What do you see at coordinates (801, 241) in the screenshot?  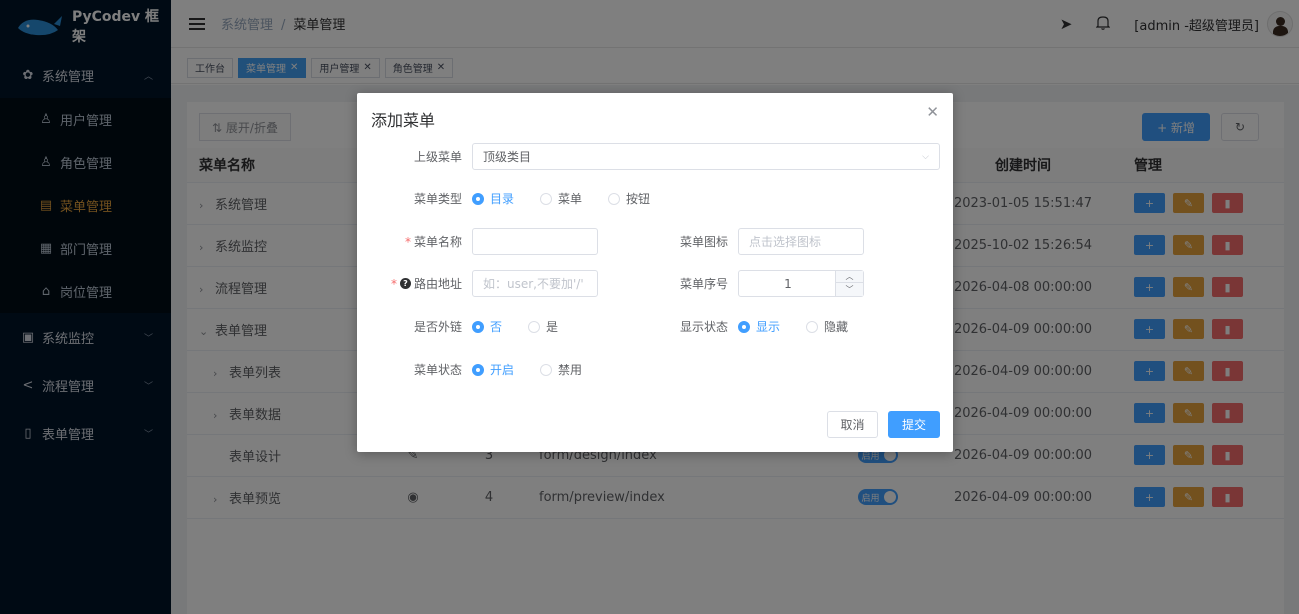 I see `menu-icon-input: 点击选择图标` at bounding box center [801, 241].